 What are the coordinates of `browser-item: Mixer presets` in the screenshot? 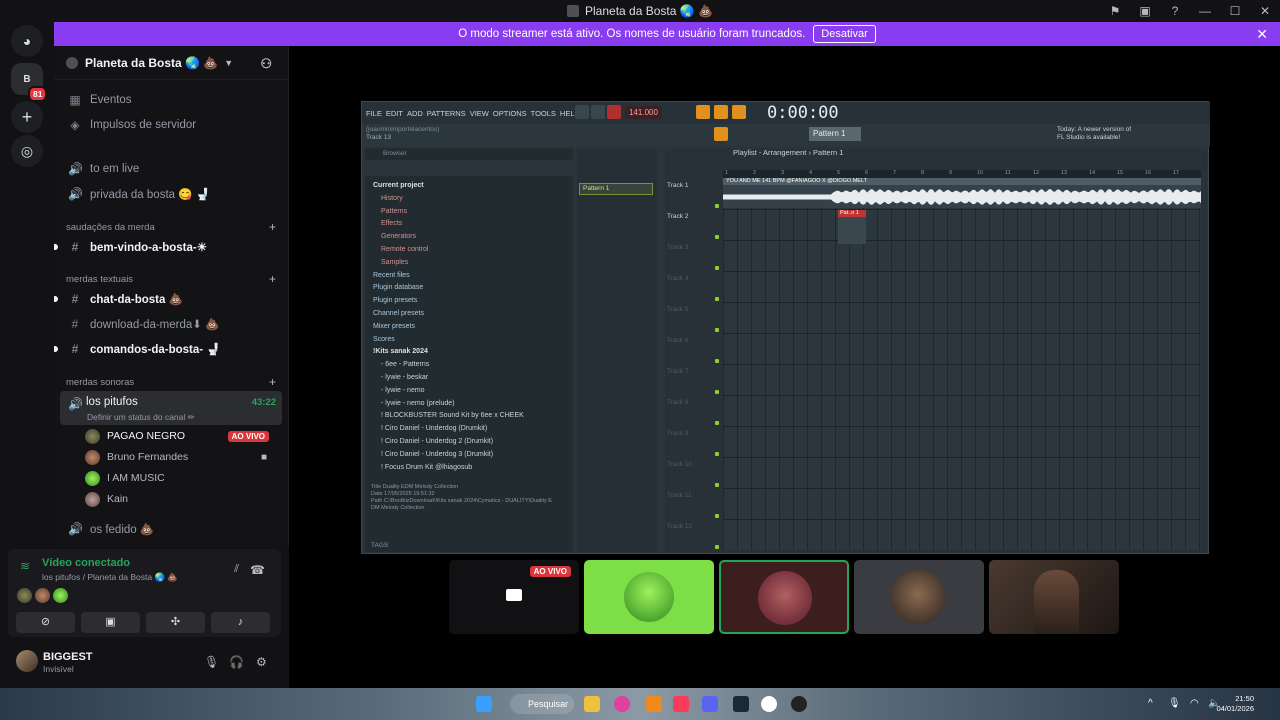 It's located at (394, 327).